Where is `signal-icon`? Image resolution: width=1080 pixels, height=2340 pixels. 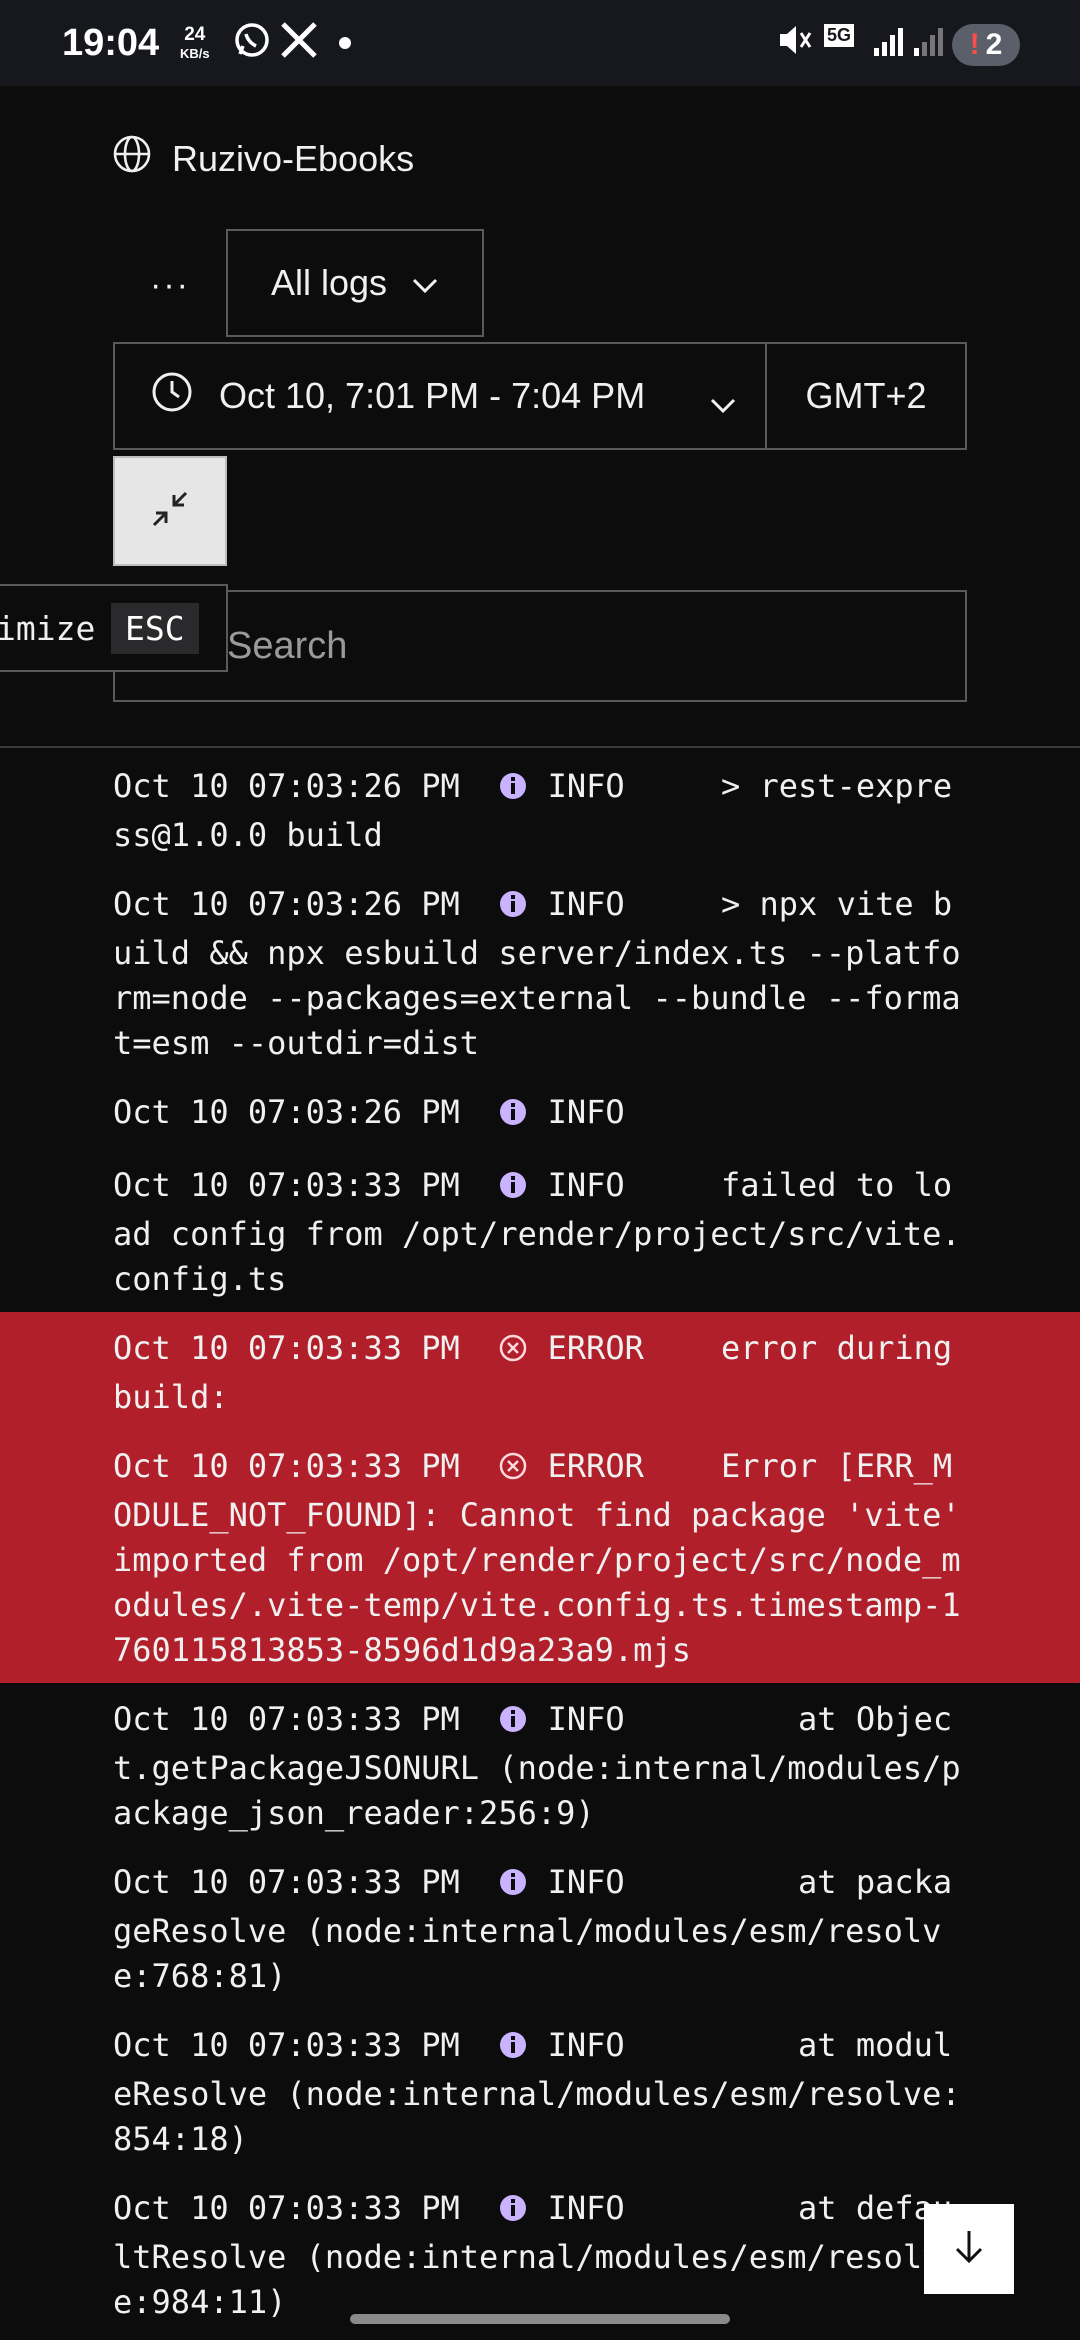
signal-icon is located at coordinates (889, 42).